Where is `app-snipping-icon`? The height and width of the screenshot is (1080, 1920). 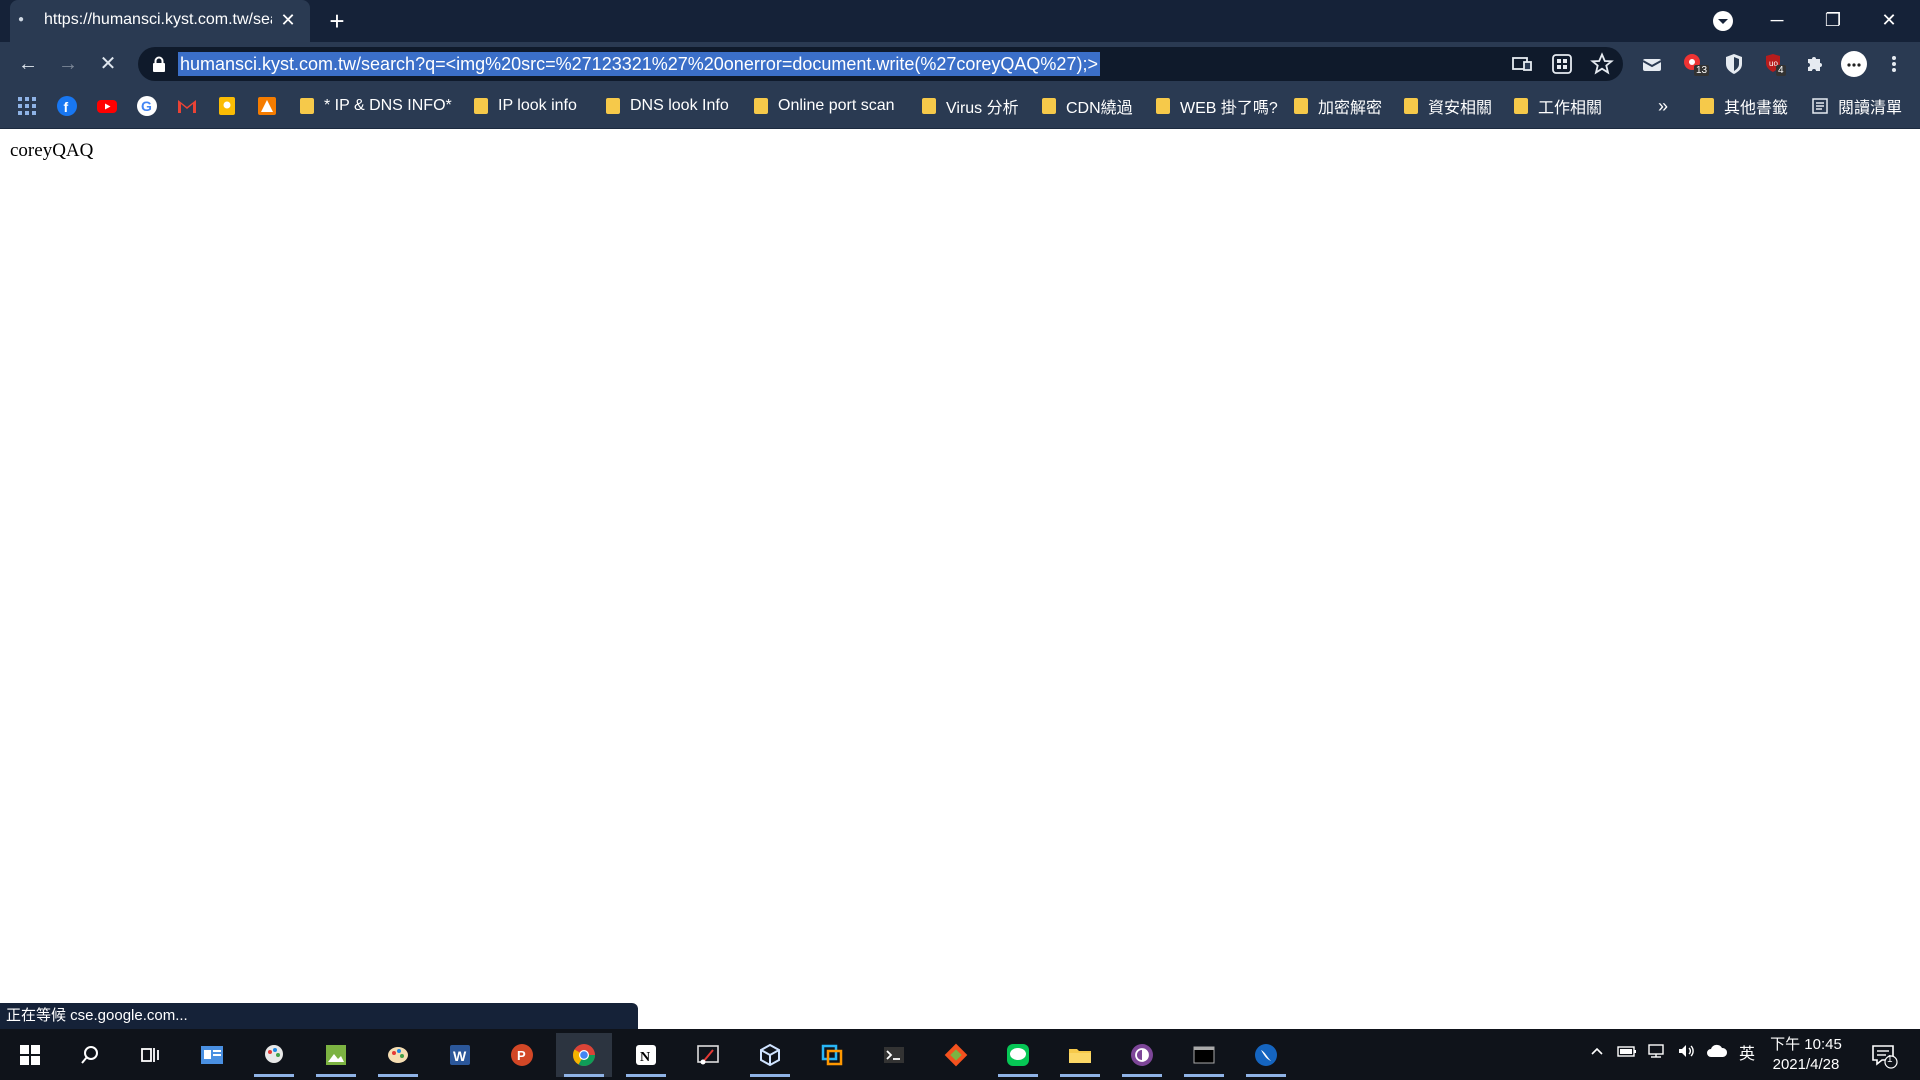
app-snipping-icon is located at coordinates (708, 1055).